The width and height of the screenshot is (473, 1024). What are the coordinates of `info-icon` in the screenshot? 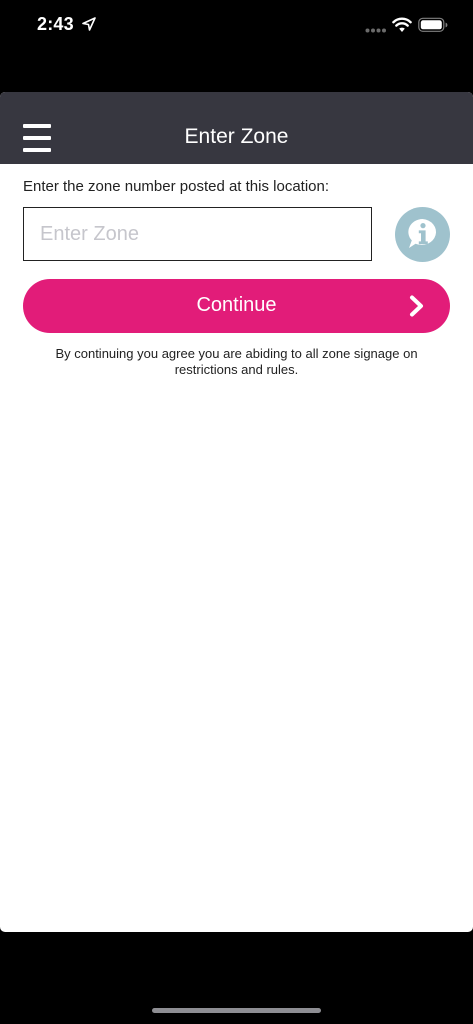 It's located at (422, 234).